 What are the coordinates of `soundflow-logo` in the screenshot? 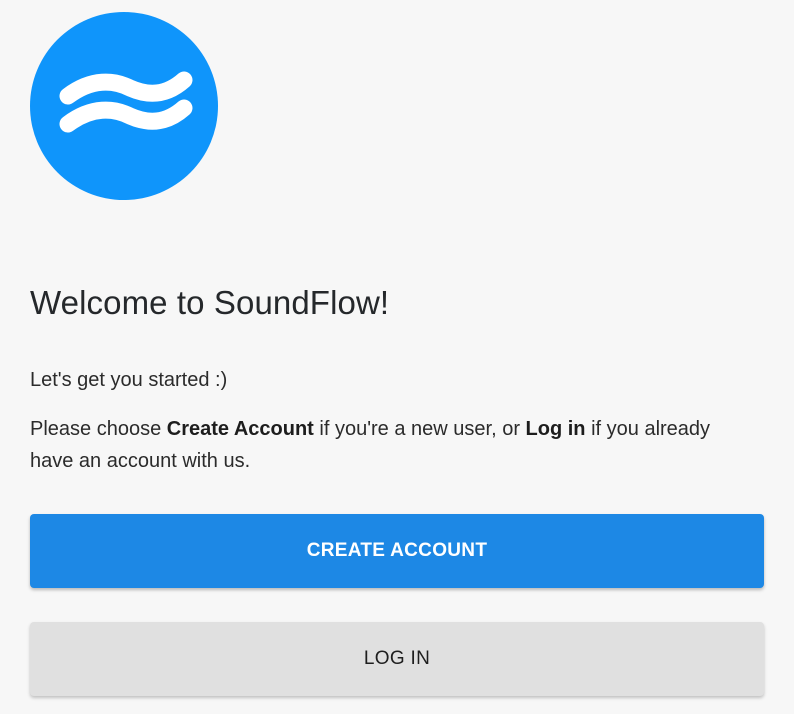 It's located at (124, 106).